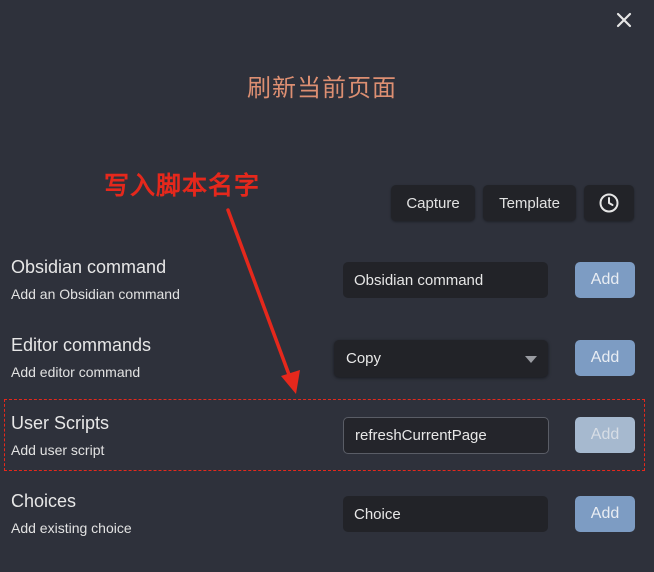 This screenshot has width=654, height=572. What do you see at coordinates (446, 435) in the screenshot?
I see `user-script-input: refreshCurrentPage` at bounding box center [446, 435].